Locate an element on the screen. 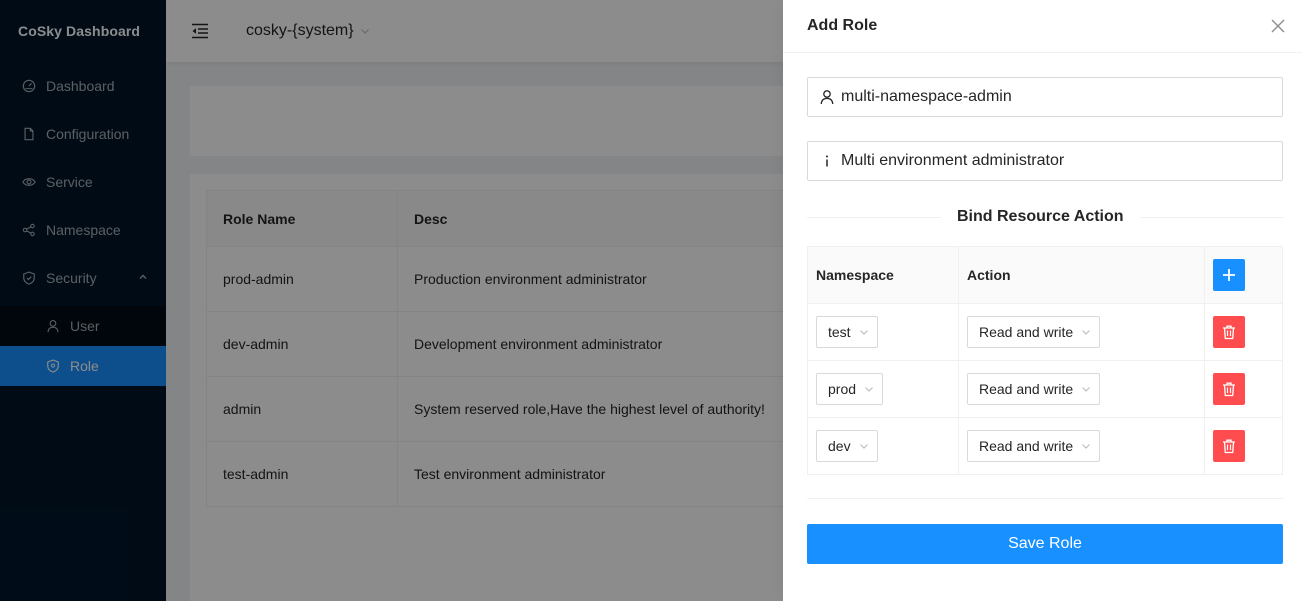 This screenshot has width=1302, height=601. role-desc-field: Multi environment administrator is located at coordinates (1045, 161).